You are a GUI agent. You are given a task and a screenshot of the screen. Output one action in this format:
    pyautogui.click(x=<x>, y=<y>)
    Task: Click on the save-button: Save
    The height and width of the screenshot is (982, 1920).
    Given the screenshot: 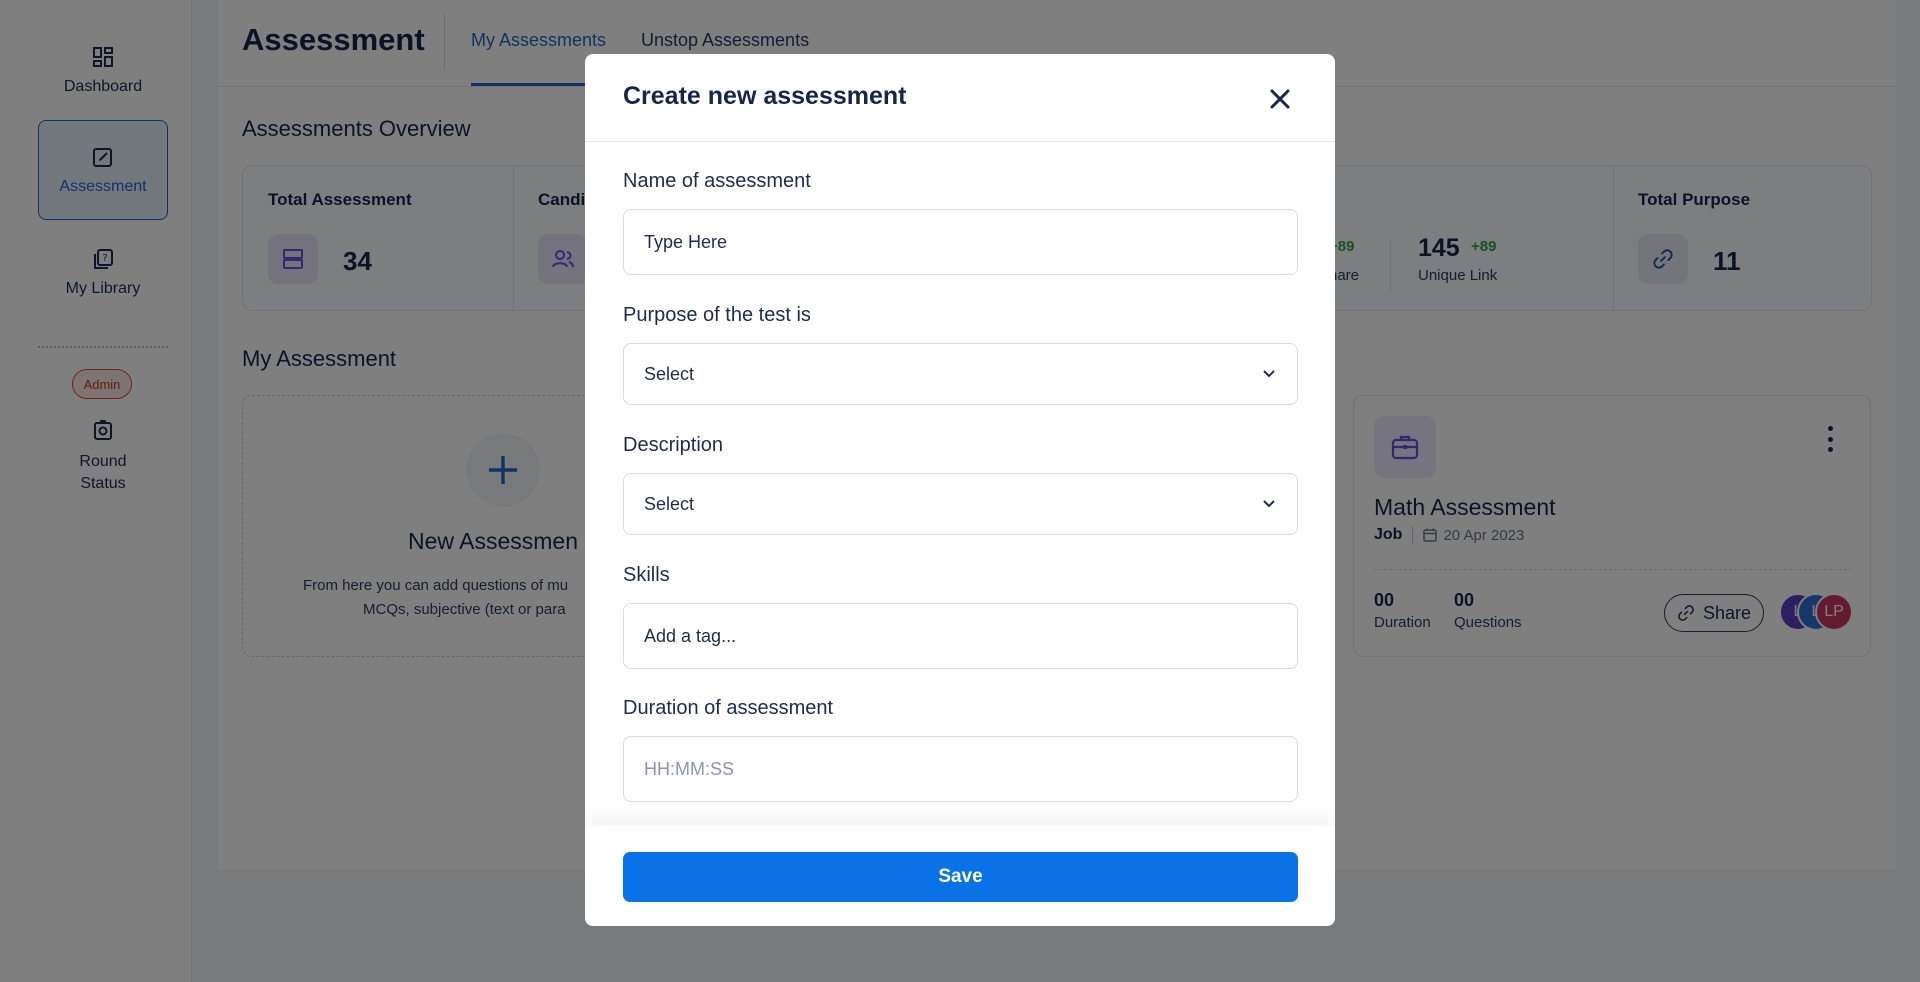 What is the action you would take?
    pyautogui.click(x=960, y=877)
    